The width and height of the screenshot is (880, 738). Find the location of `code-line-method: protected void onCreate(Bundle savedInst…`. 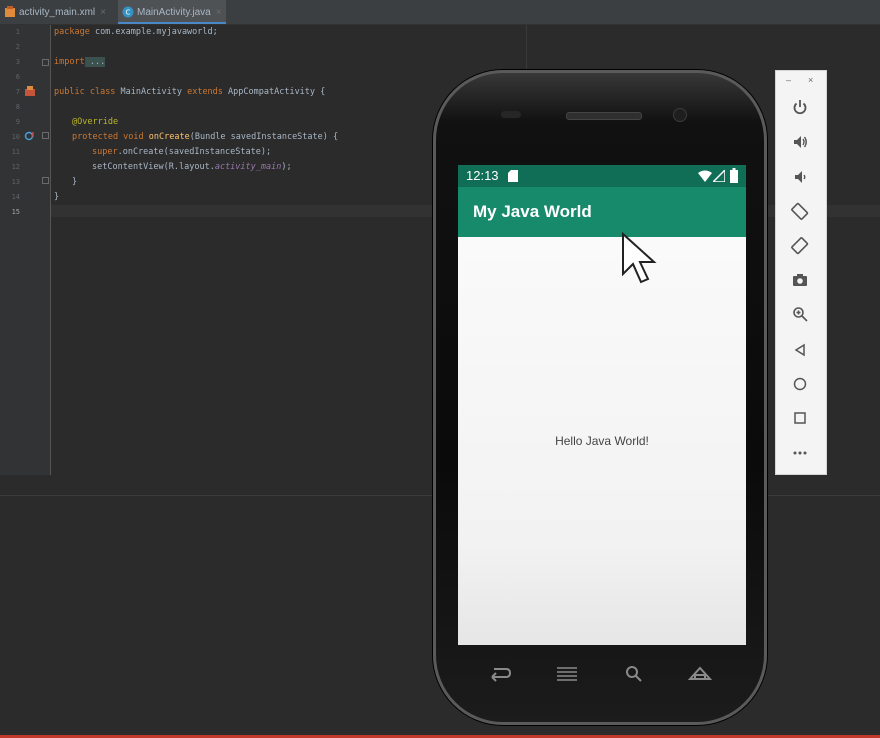

code-line-method: protected void onCreate(Bundle savedInst… is located at coordinates (205, 137).